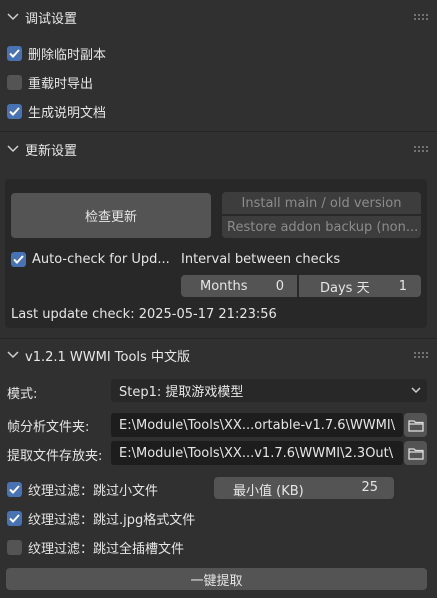  Describe the element at coordinates (111, 215) in the screenshot. I see `check-update-button: 检查更新` at that location.